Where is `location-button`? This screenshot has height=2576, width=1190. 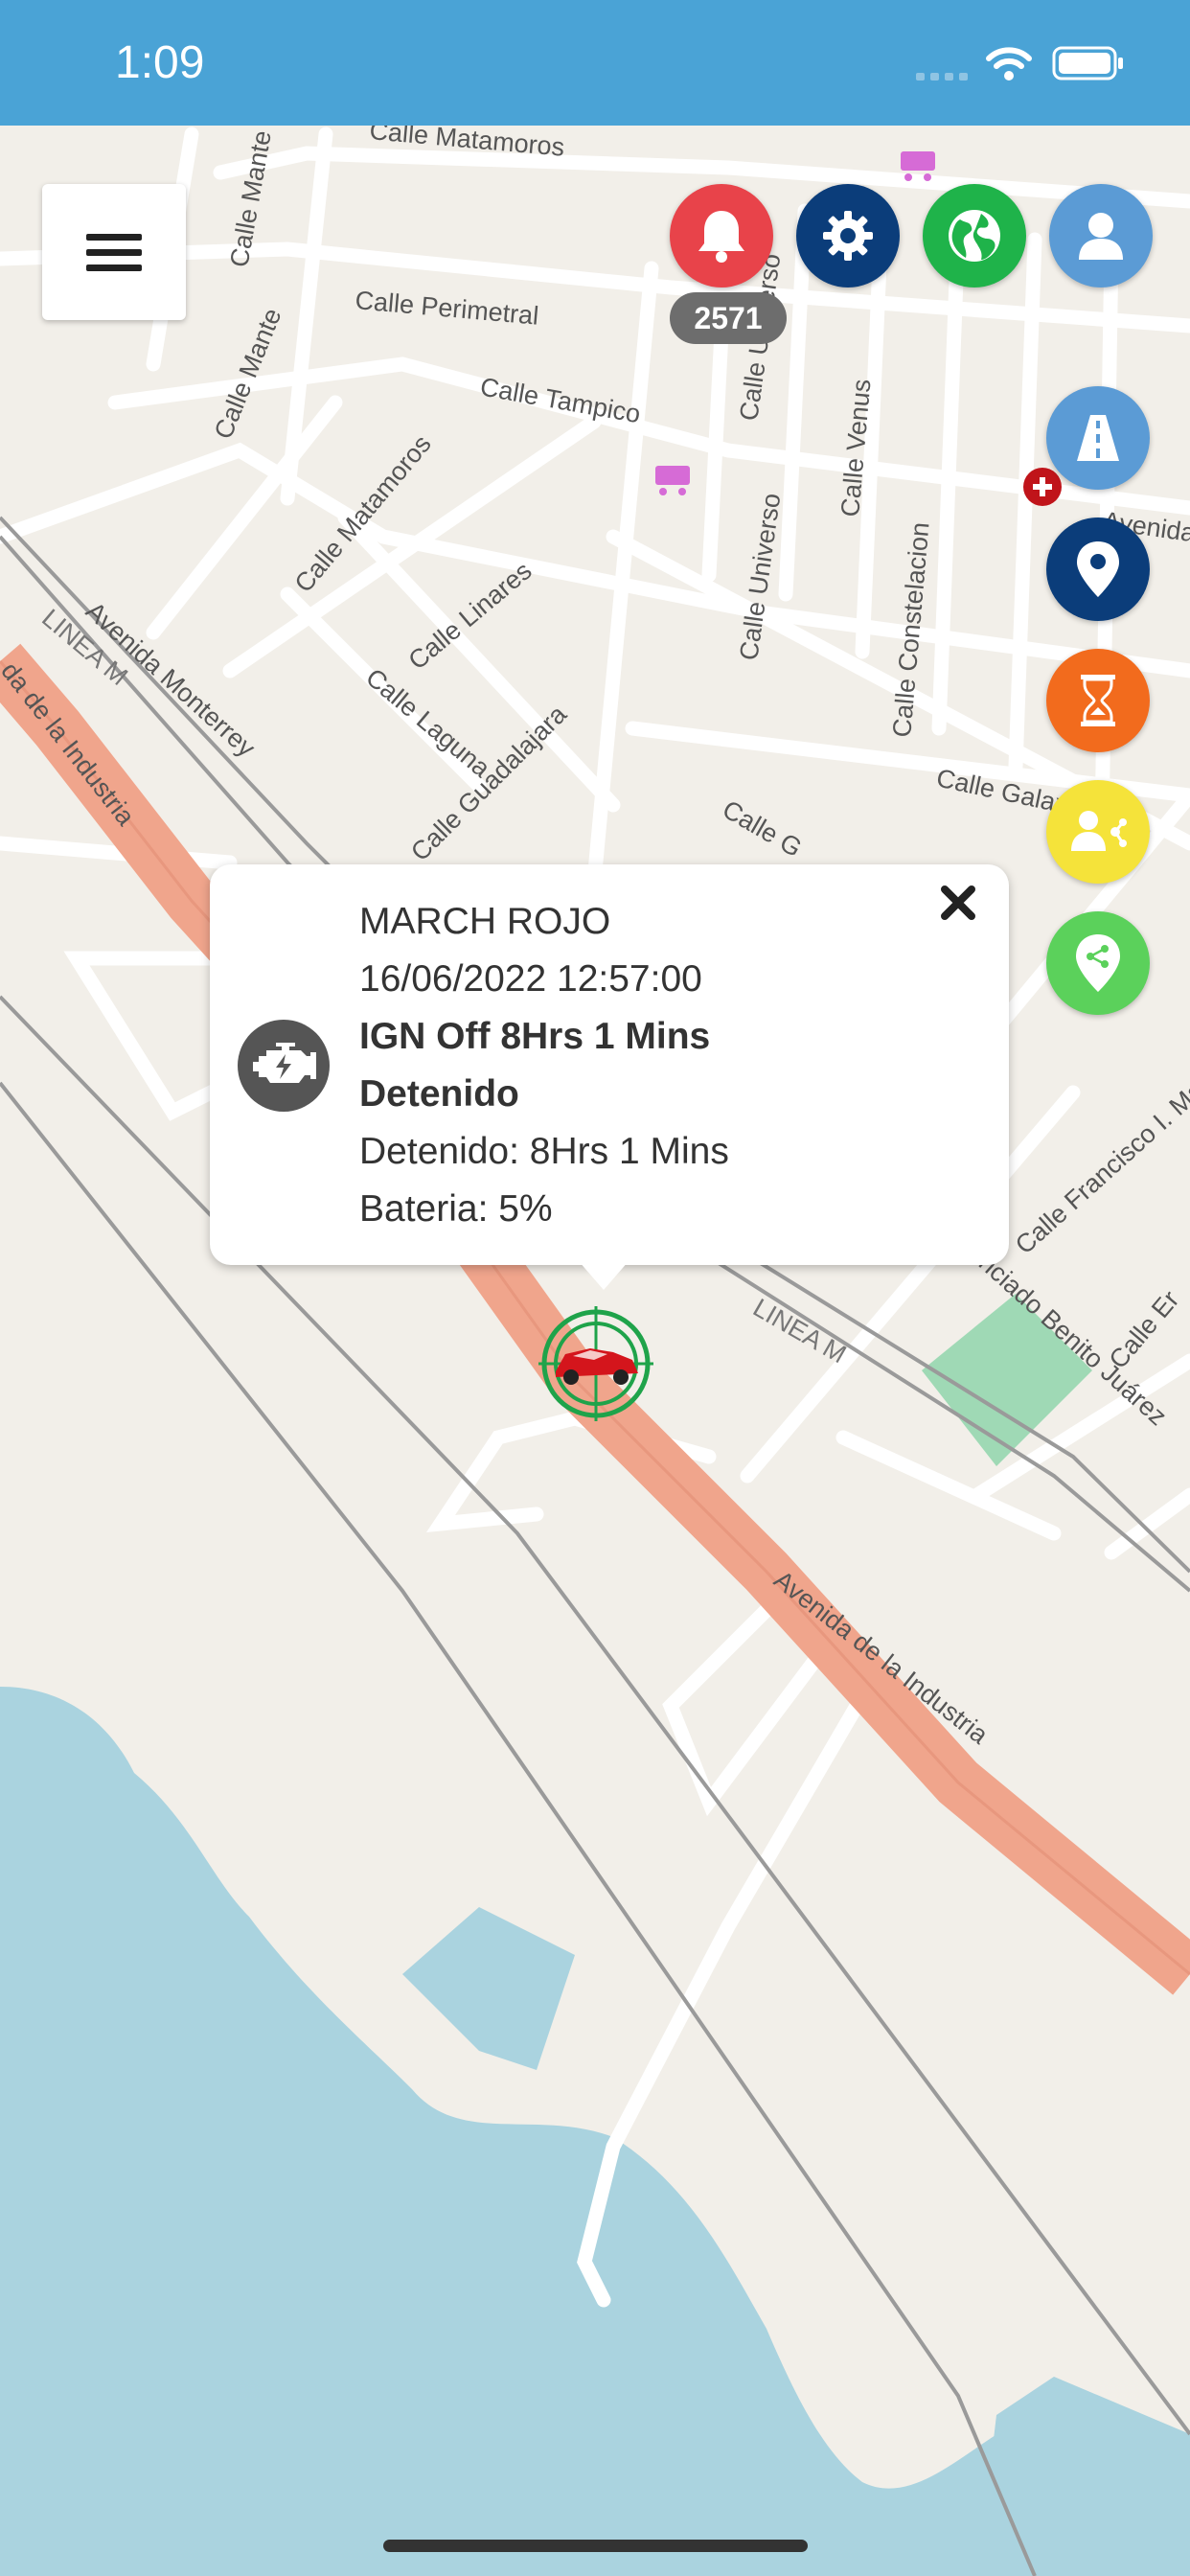
location-button is located at coordinates (1098, 569).